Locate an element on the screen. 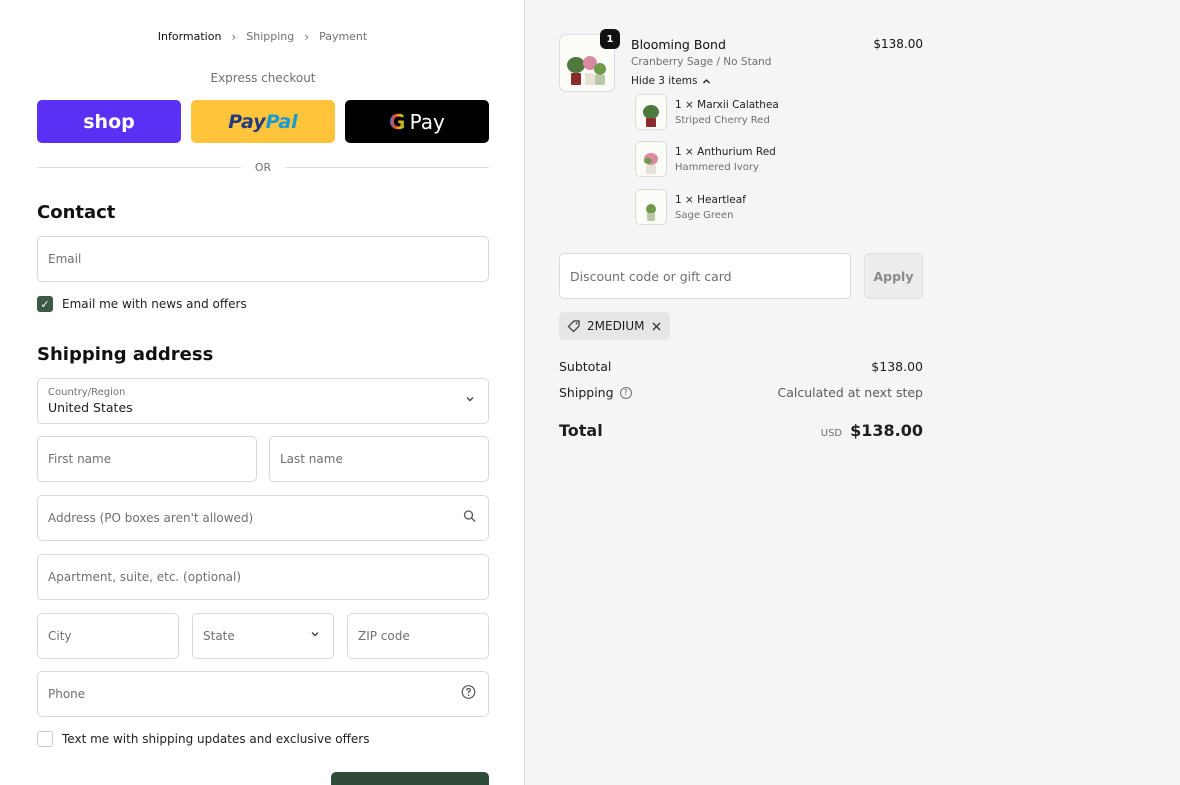  breadcrumb: Information › Shipping › Payment is located at coordinates (262, 36).